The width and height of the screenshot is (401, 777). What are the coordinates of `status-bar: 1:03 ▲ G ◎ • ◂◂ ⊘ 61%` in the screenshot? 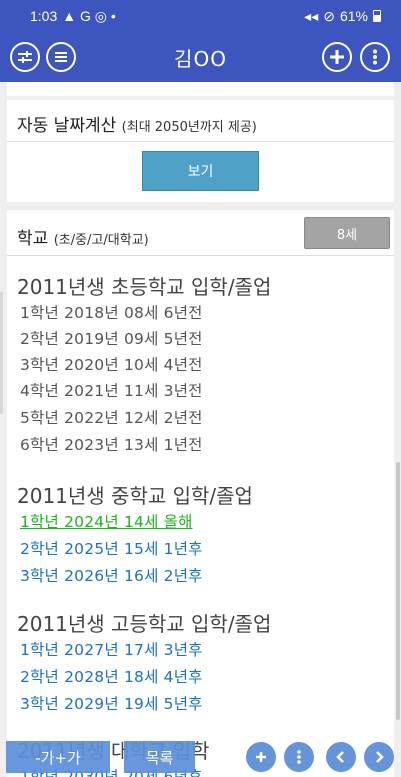 It's located at (200, 16).